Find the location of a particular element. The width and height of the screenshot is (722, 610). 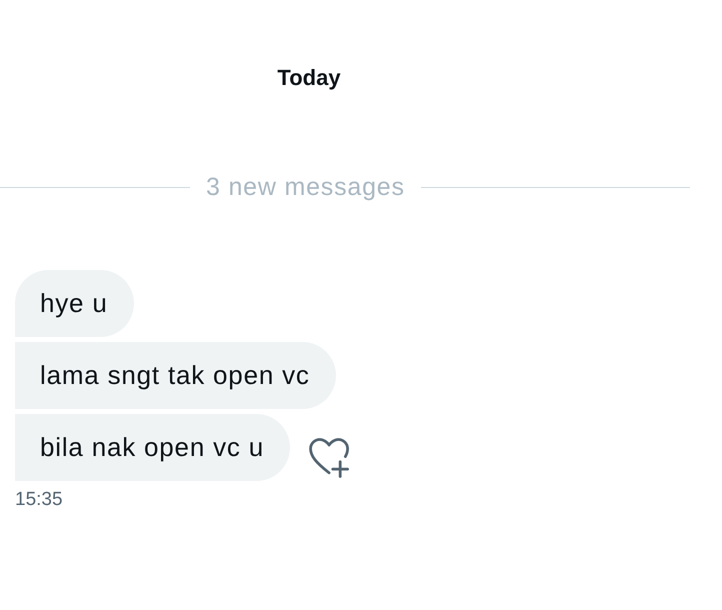

day-header: Today is located at coordinates (309, 78).